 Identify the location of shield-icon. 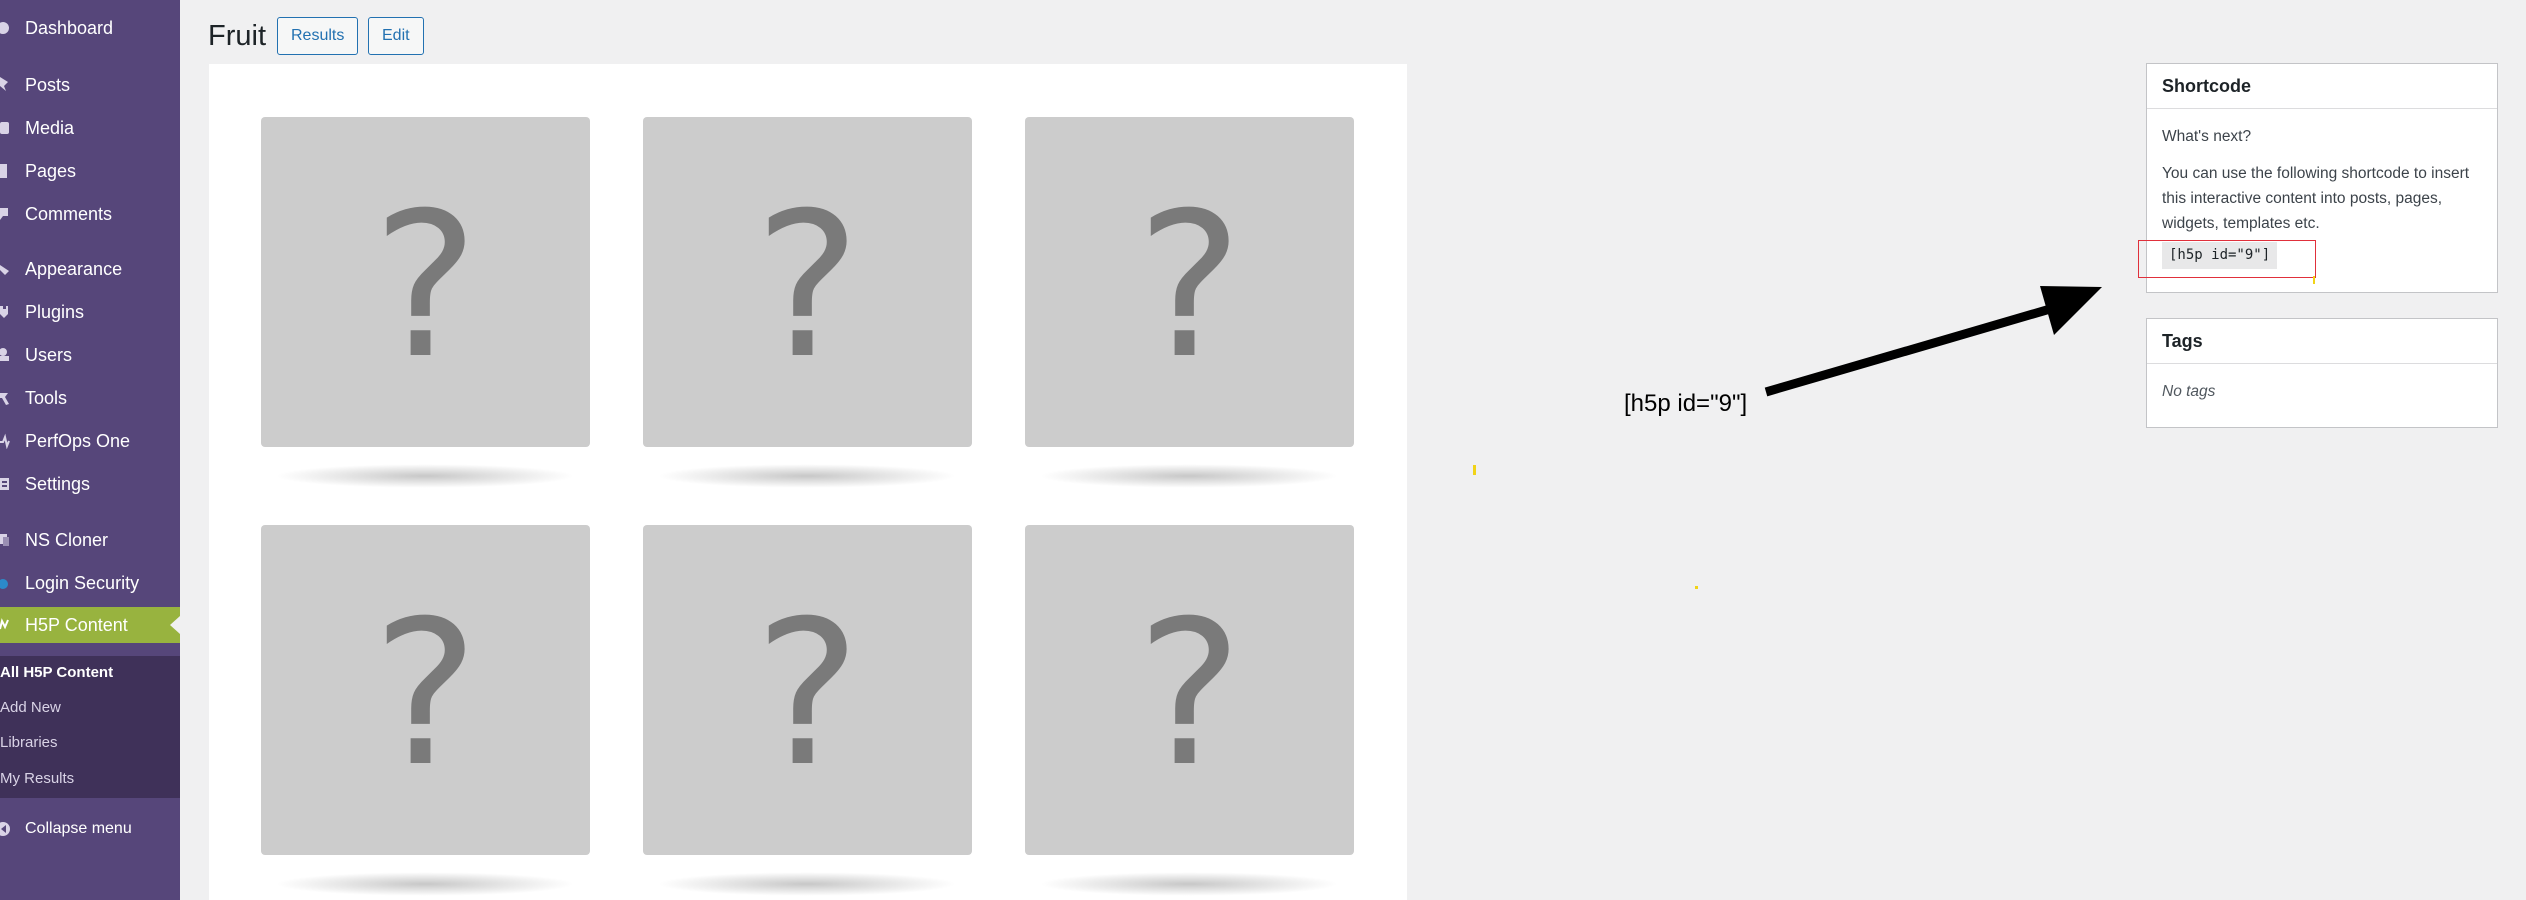
(7, 583).